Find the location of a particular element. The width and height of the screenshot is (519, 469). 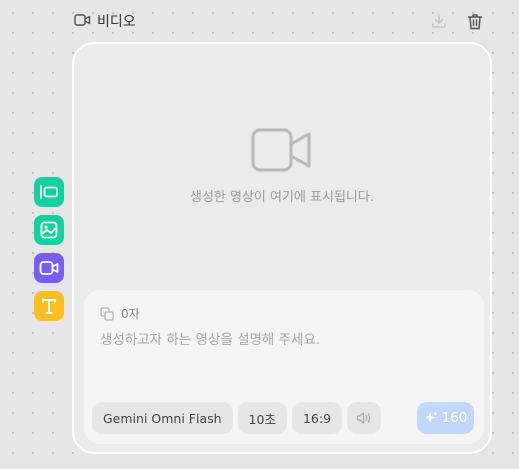

generate-button: 160 is located at coordinates (445, 418).